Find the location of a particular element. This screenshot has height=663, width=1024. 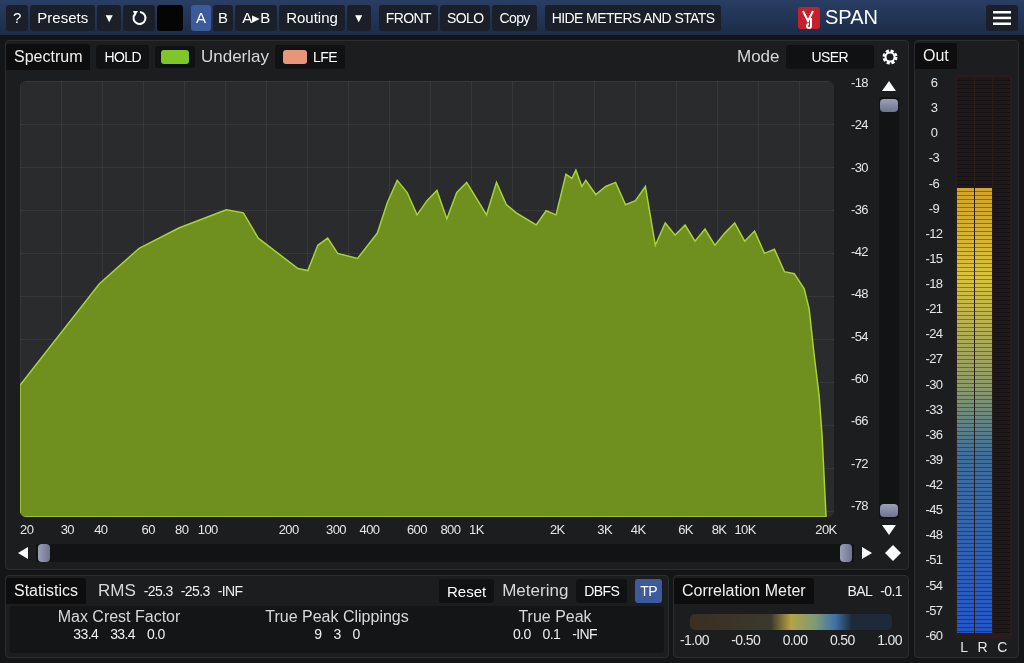

settings-icon is located at coordinates (890, 57).